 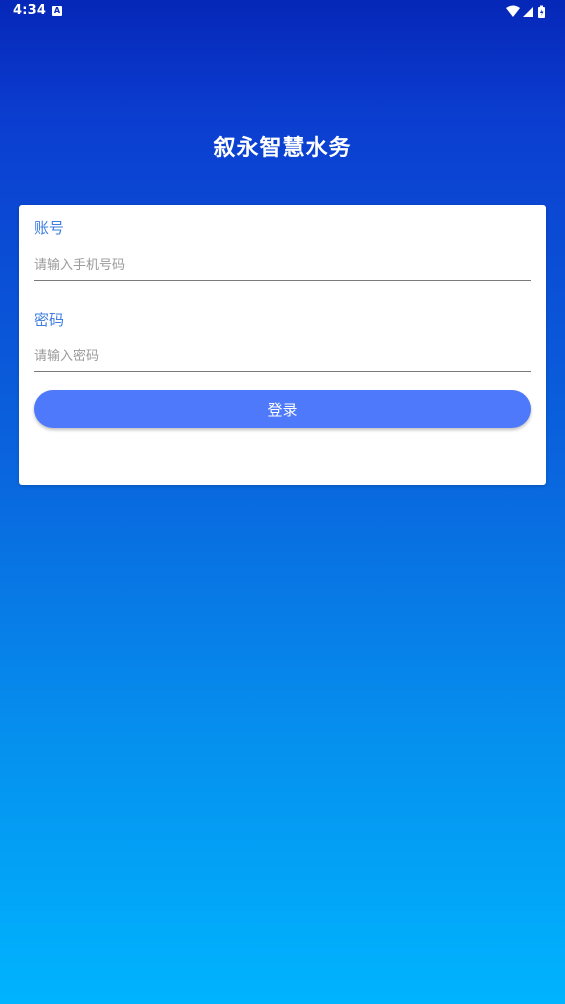 I want to click on status-bar: 4:34 A, so click(x=282, y=12).